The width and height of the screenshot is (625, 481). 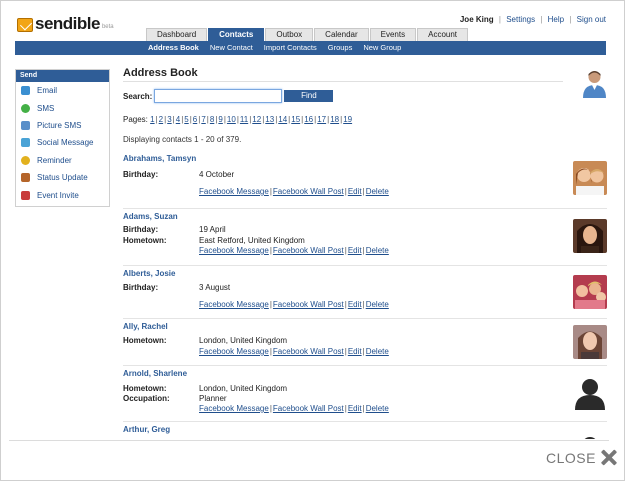 I want to click on page-link: 6, so click(x=195, y=119).